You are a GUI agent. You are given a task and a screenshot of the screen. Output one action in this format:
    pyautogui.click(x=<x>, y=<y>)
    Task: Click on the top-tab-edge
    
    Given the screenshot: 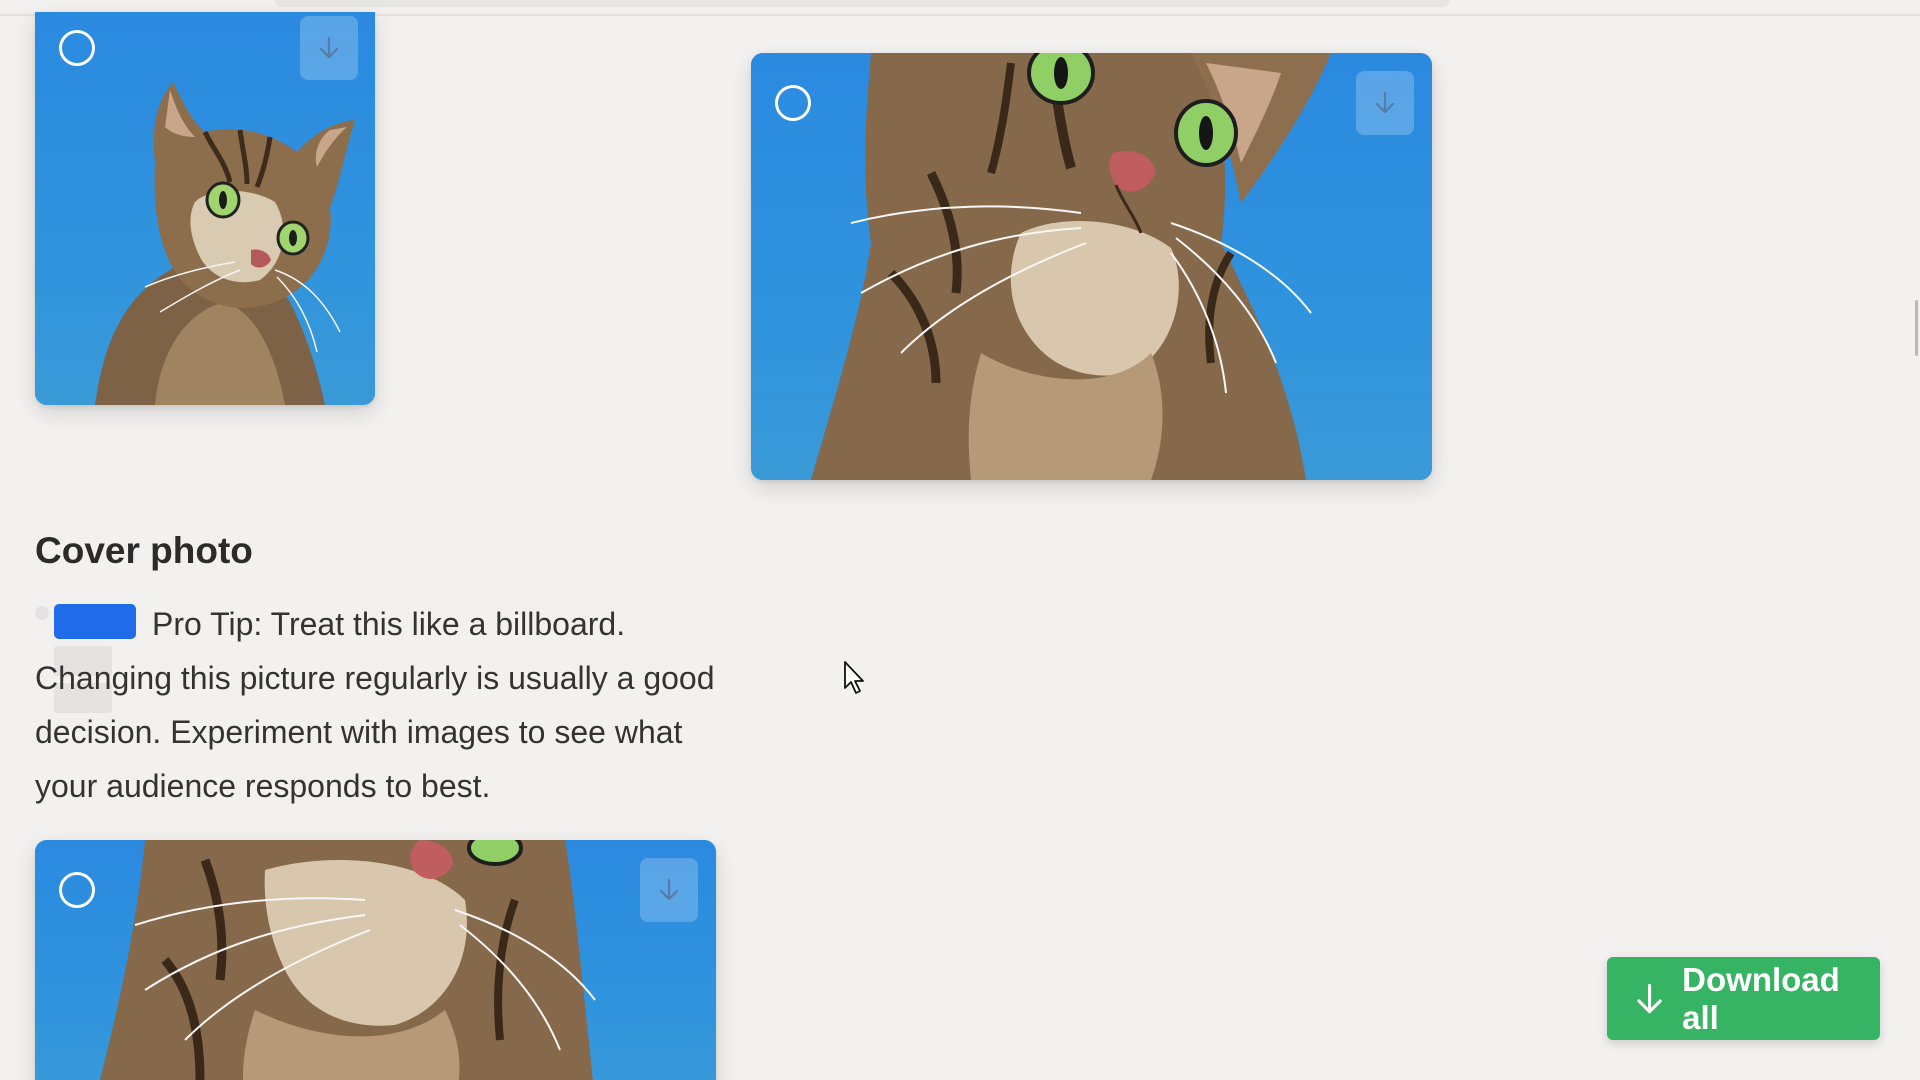 What is the action you would take?
    pyautogui.click(x=862, y=3)
    